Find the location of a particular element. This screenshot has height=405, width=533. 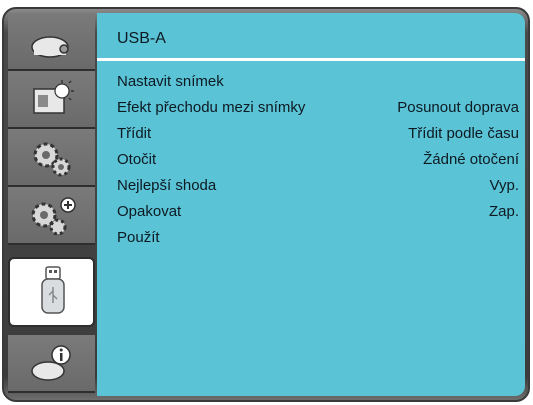

menu-item-label: Nejlepší shoda is located at coordinates (167, 185).